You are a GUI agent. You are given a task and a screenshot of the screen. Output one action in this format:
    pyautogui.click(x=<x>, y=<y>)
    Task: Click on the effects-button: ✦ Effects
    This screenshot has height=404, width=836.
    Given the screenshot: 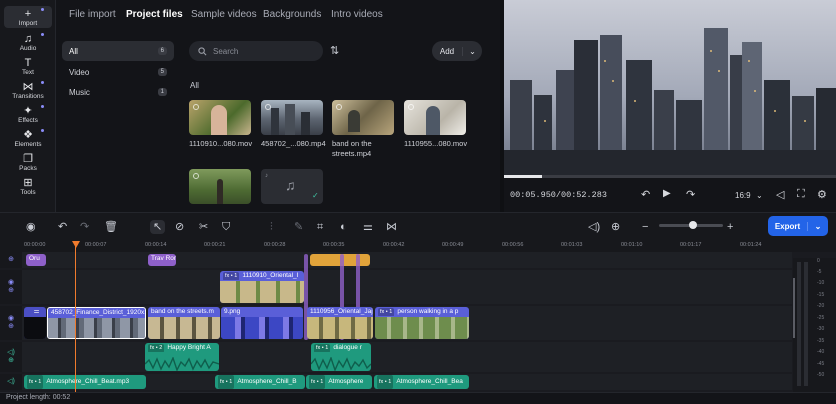 What is the action you would take?
    pyautogui.click(x=28, y=114)
    